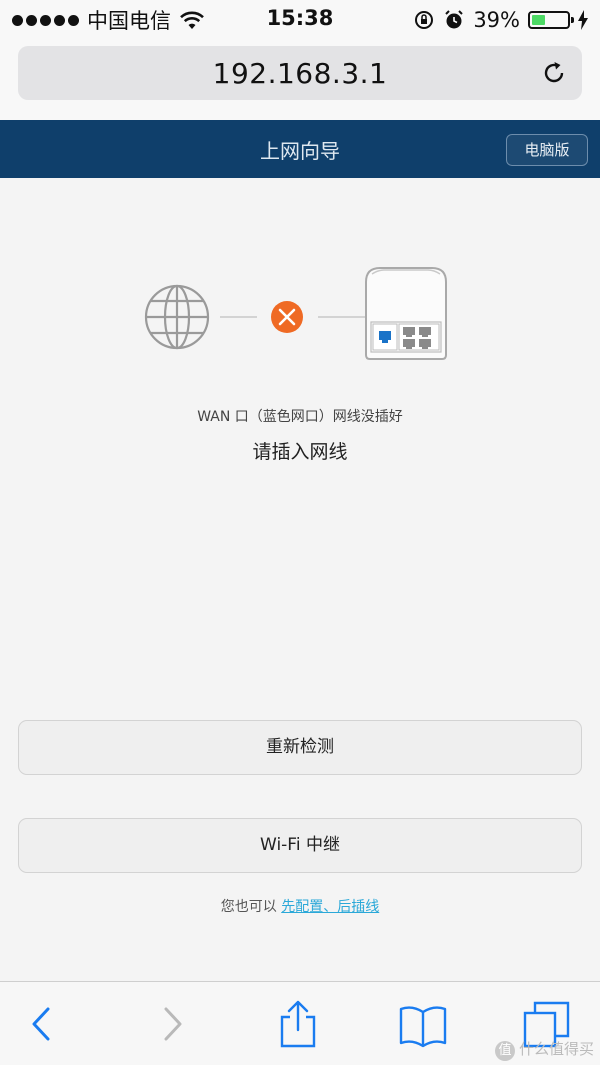  What do you see at coordinates (556, 1049) in the screenshot?
I see `watermark-text: 什么值得买` at bounding box center [556, 1049].